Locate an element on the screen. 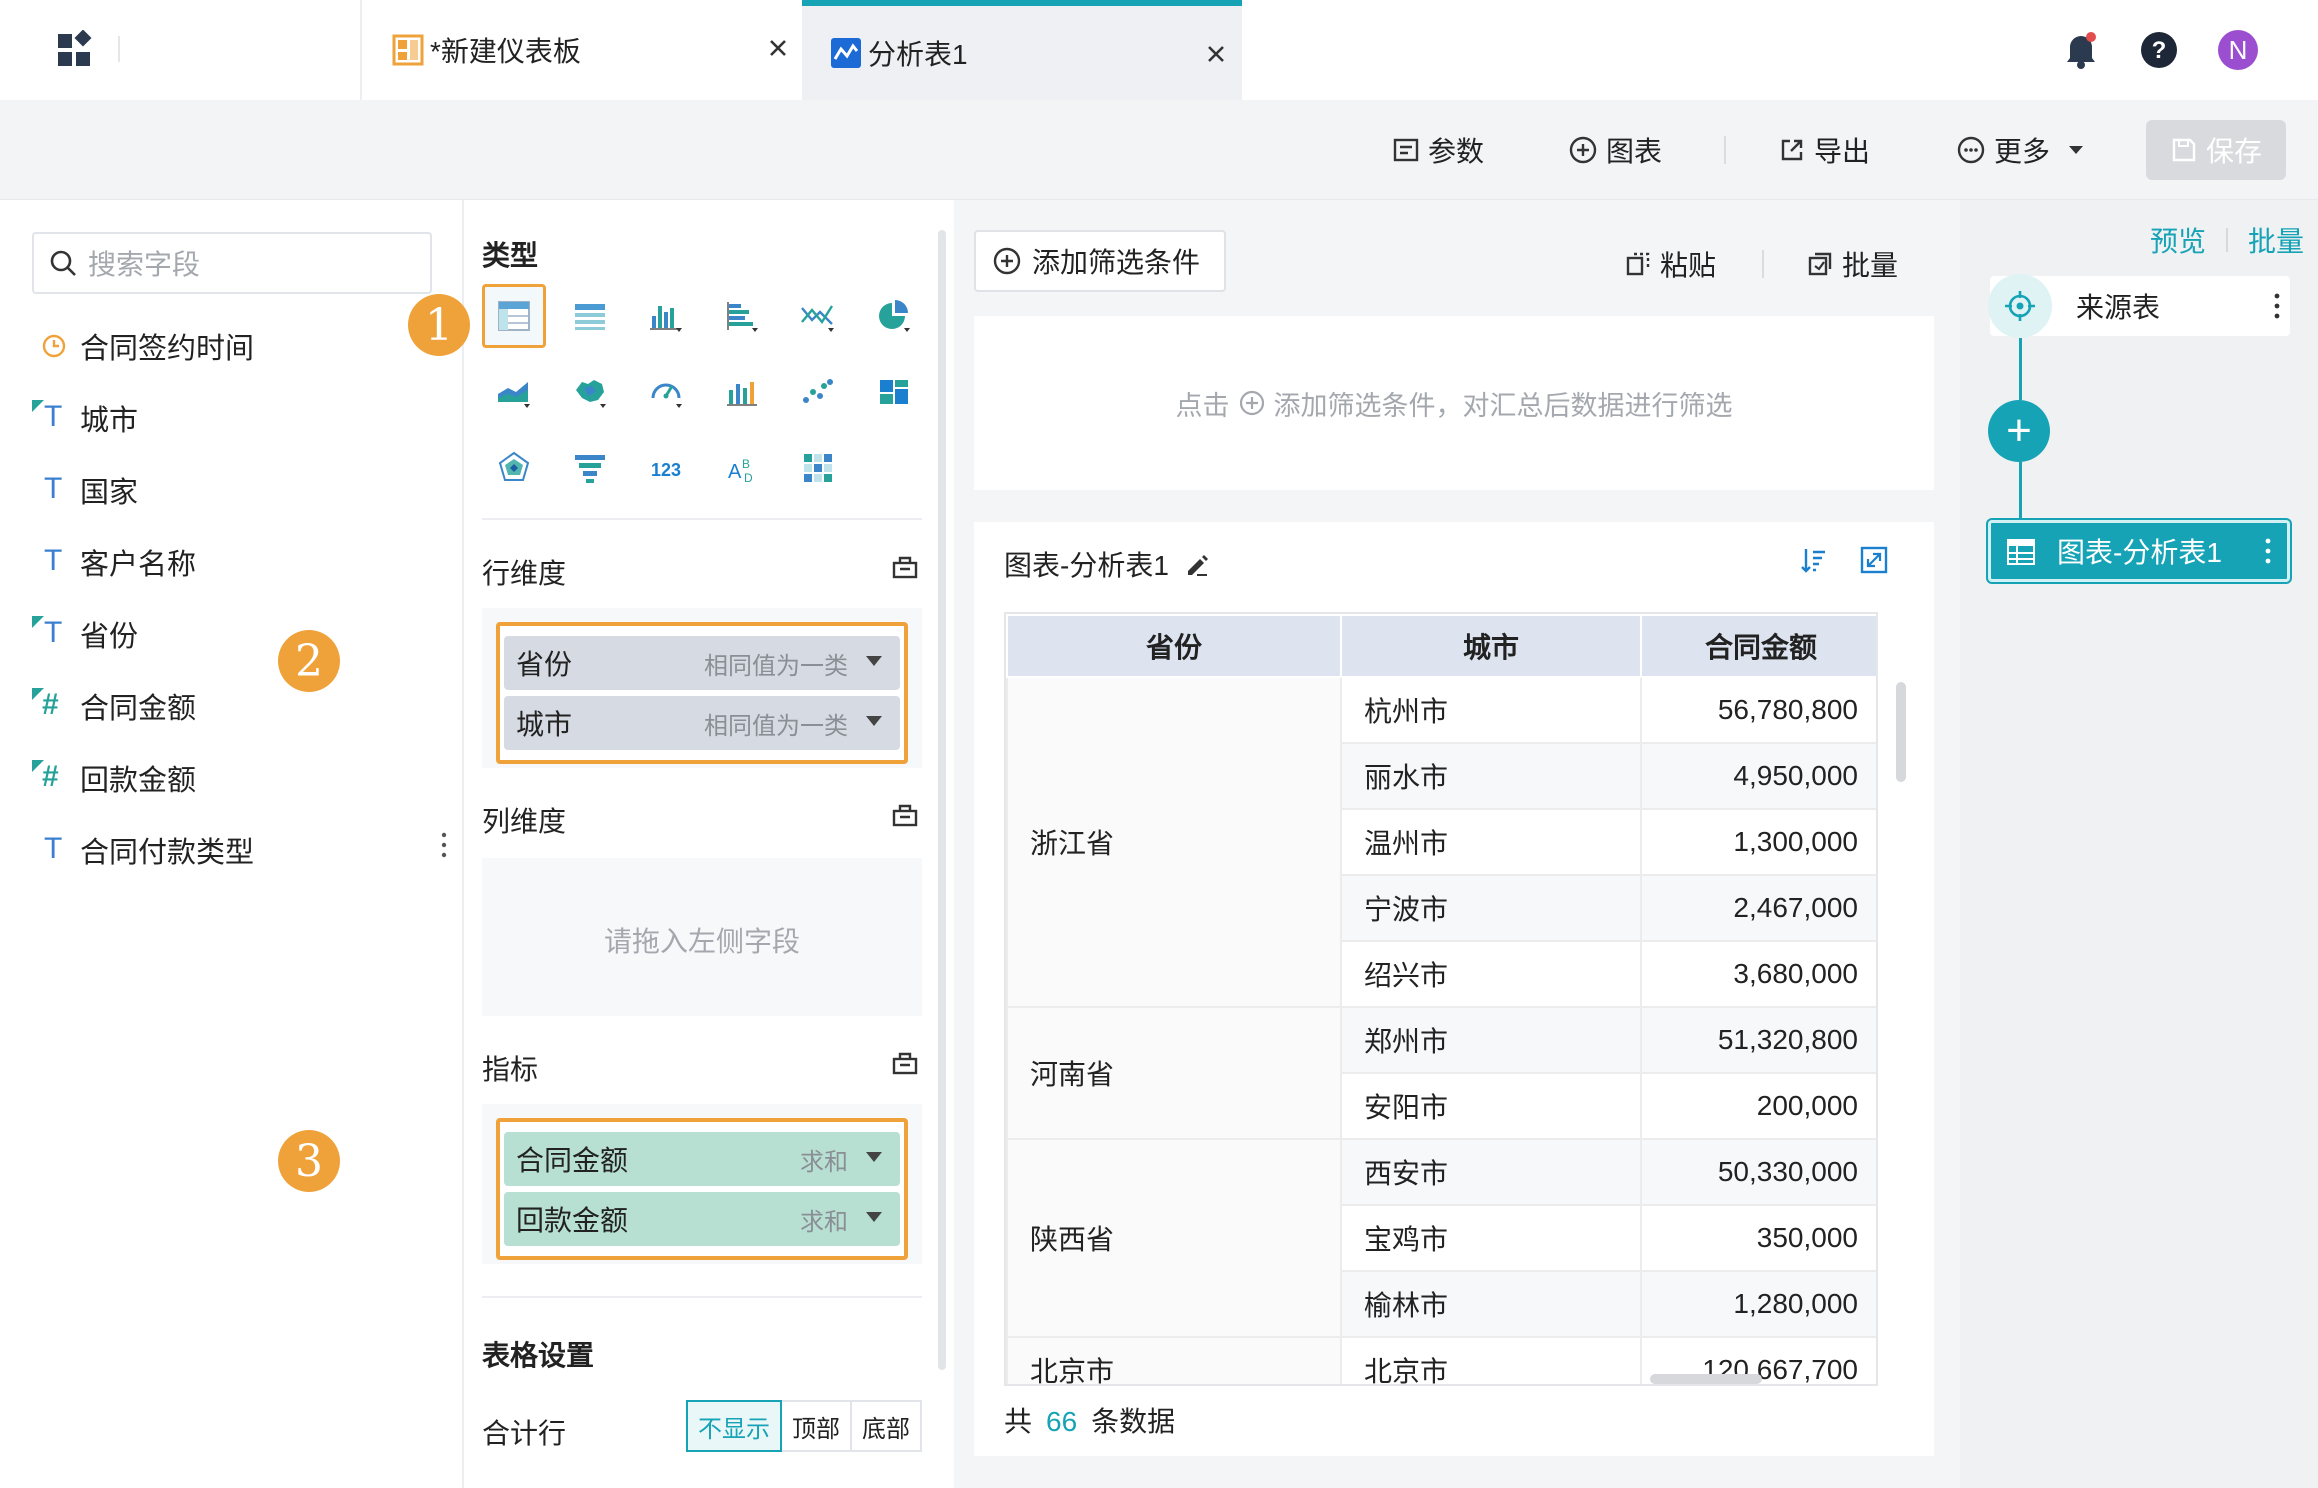 This screenshot has width=2318, height=1488. province-cell: 北京市 is located at coordinates (1174, 1360).